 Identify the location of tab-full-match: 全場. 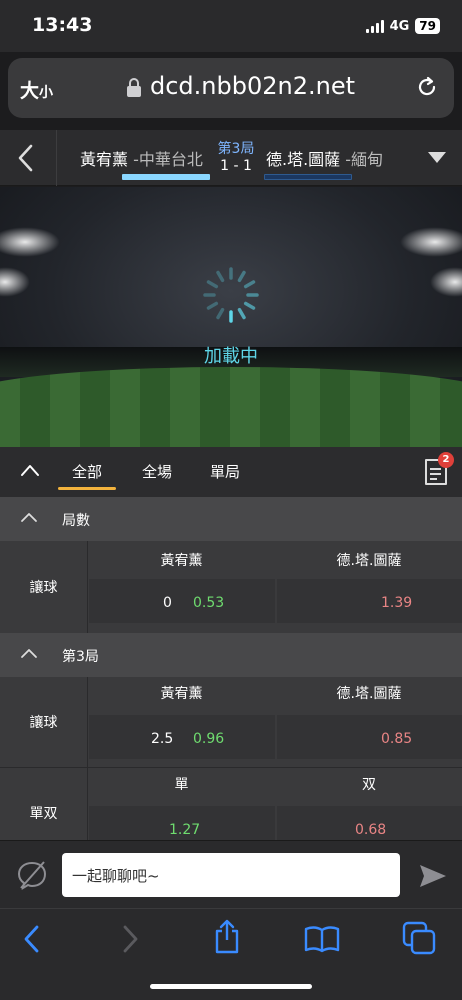
(157, 471).